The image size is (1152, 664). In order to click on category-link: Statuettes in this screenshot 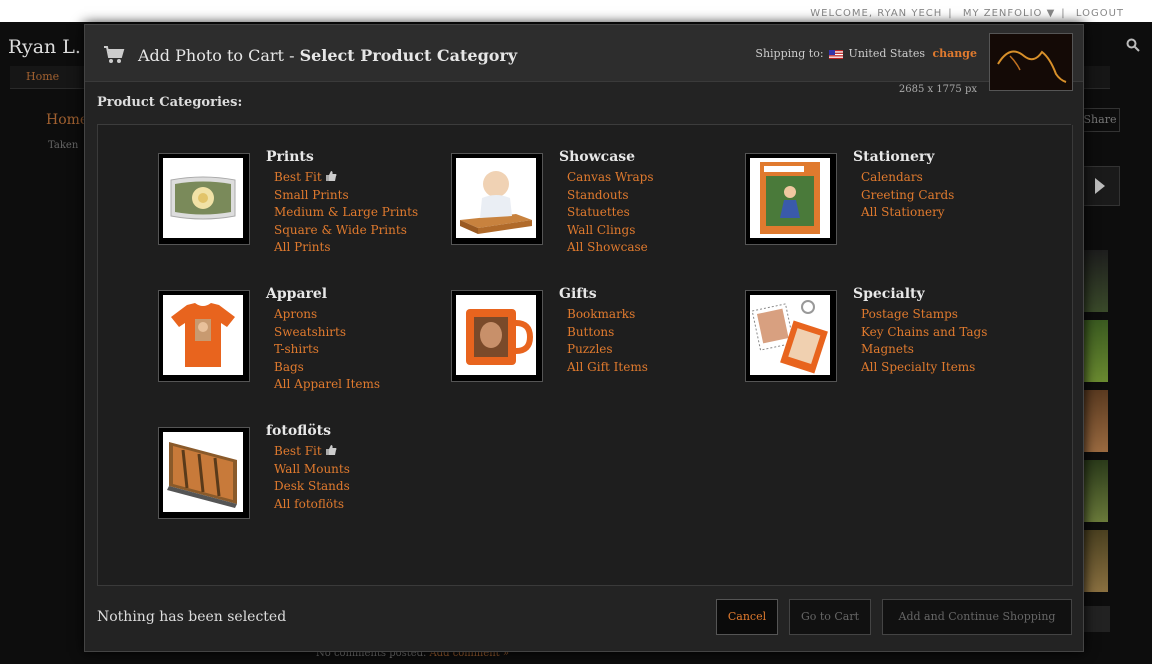, I will do `click(610, 213)`.